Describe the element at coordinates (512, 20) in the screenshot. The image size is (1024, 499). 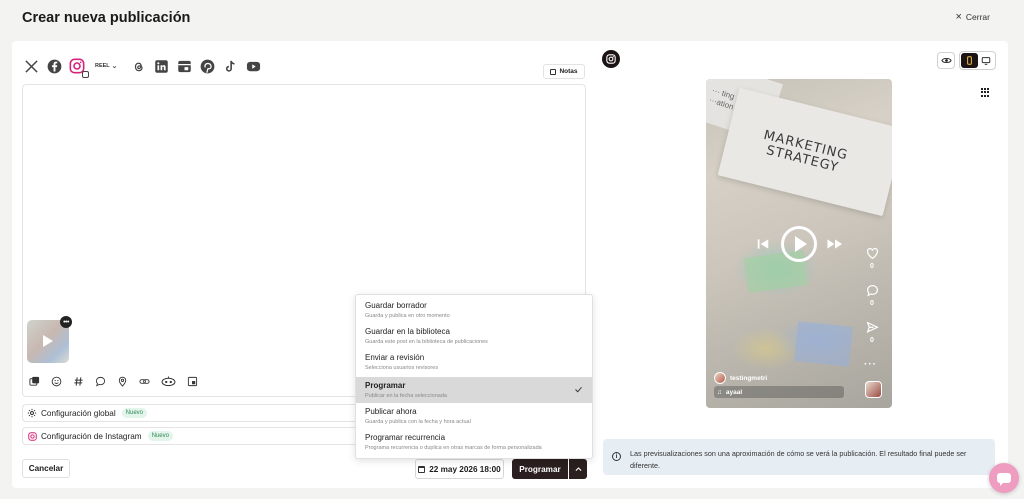
I see `modal-header: Crear nueva publicación × Cerrar` at that location.